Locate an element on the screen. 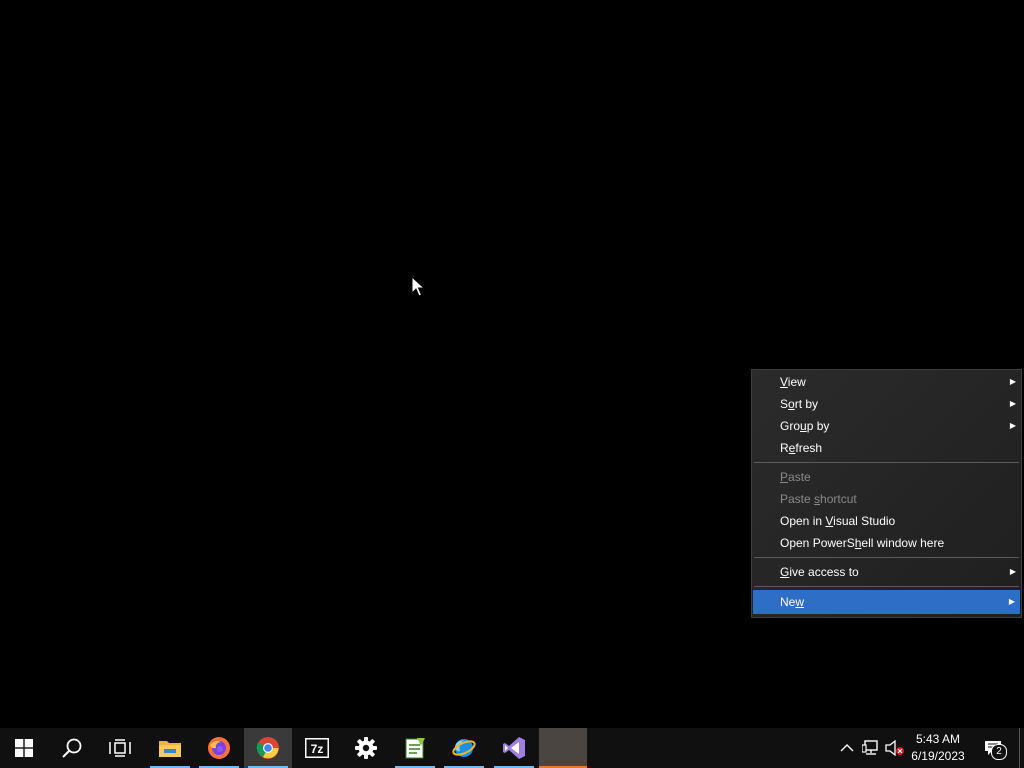  taskbar-chrome is located at coordinates (268, 748).